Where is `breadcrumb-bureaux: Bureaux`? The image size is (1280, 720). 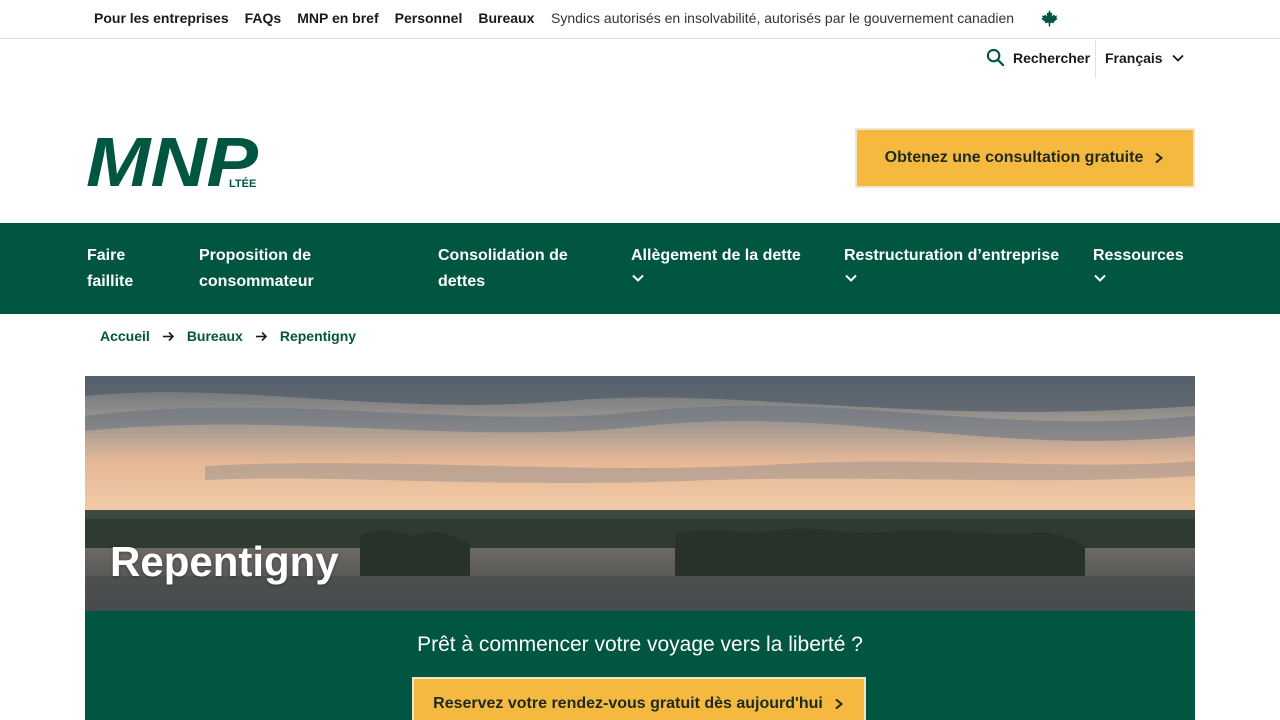
breadcrumb-bureaux: Bureaux is located at coordinates (215, 336).